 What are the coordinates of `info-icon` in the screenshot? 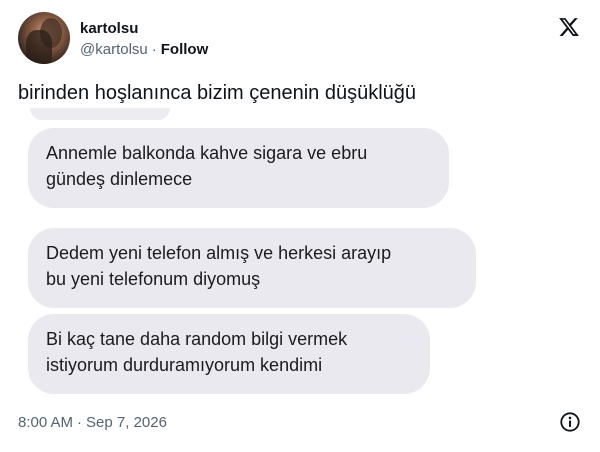 It's located at (570, 422).